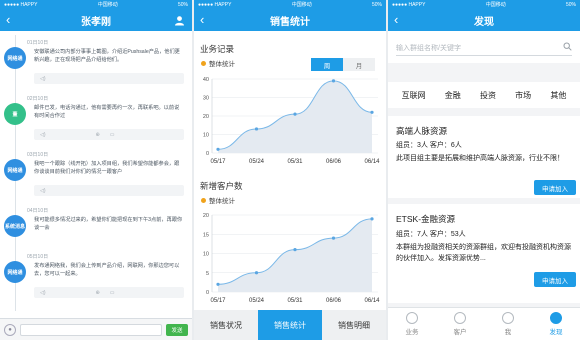 This screenshot has height=340, width=580. What do you see at coordinates (334, 301) in the screenshot?
I see `x-tick-label: 06/06` at bounding box center [334, 301].